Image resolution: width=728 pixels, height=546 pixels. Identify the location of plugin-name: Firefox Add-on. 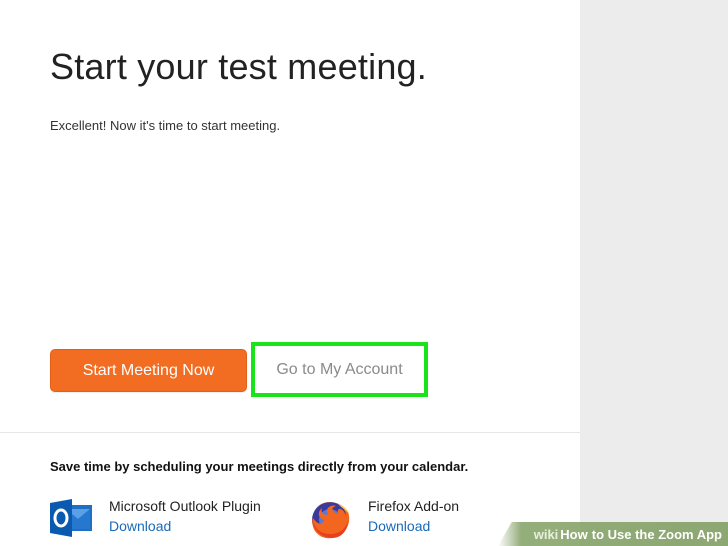
(414, 506).